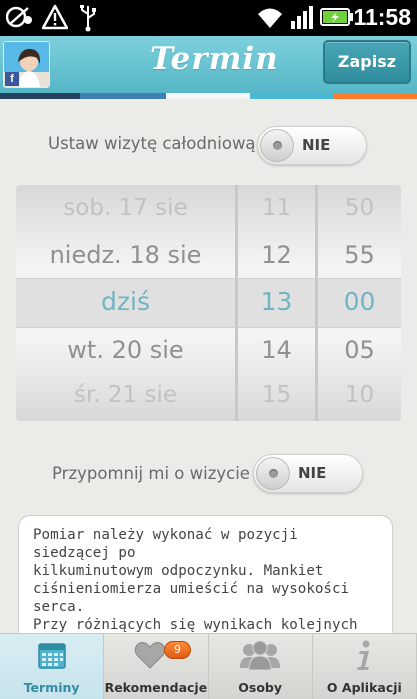  I want to click on wifi-icon, so click(270, 18).